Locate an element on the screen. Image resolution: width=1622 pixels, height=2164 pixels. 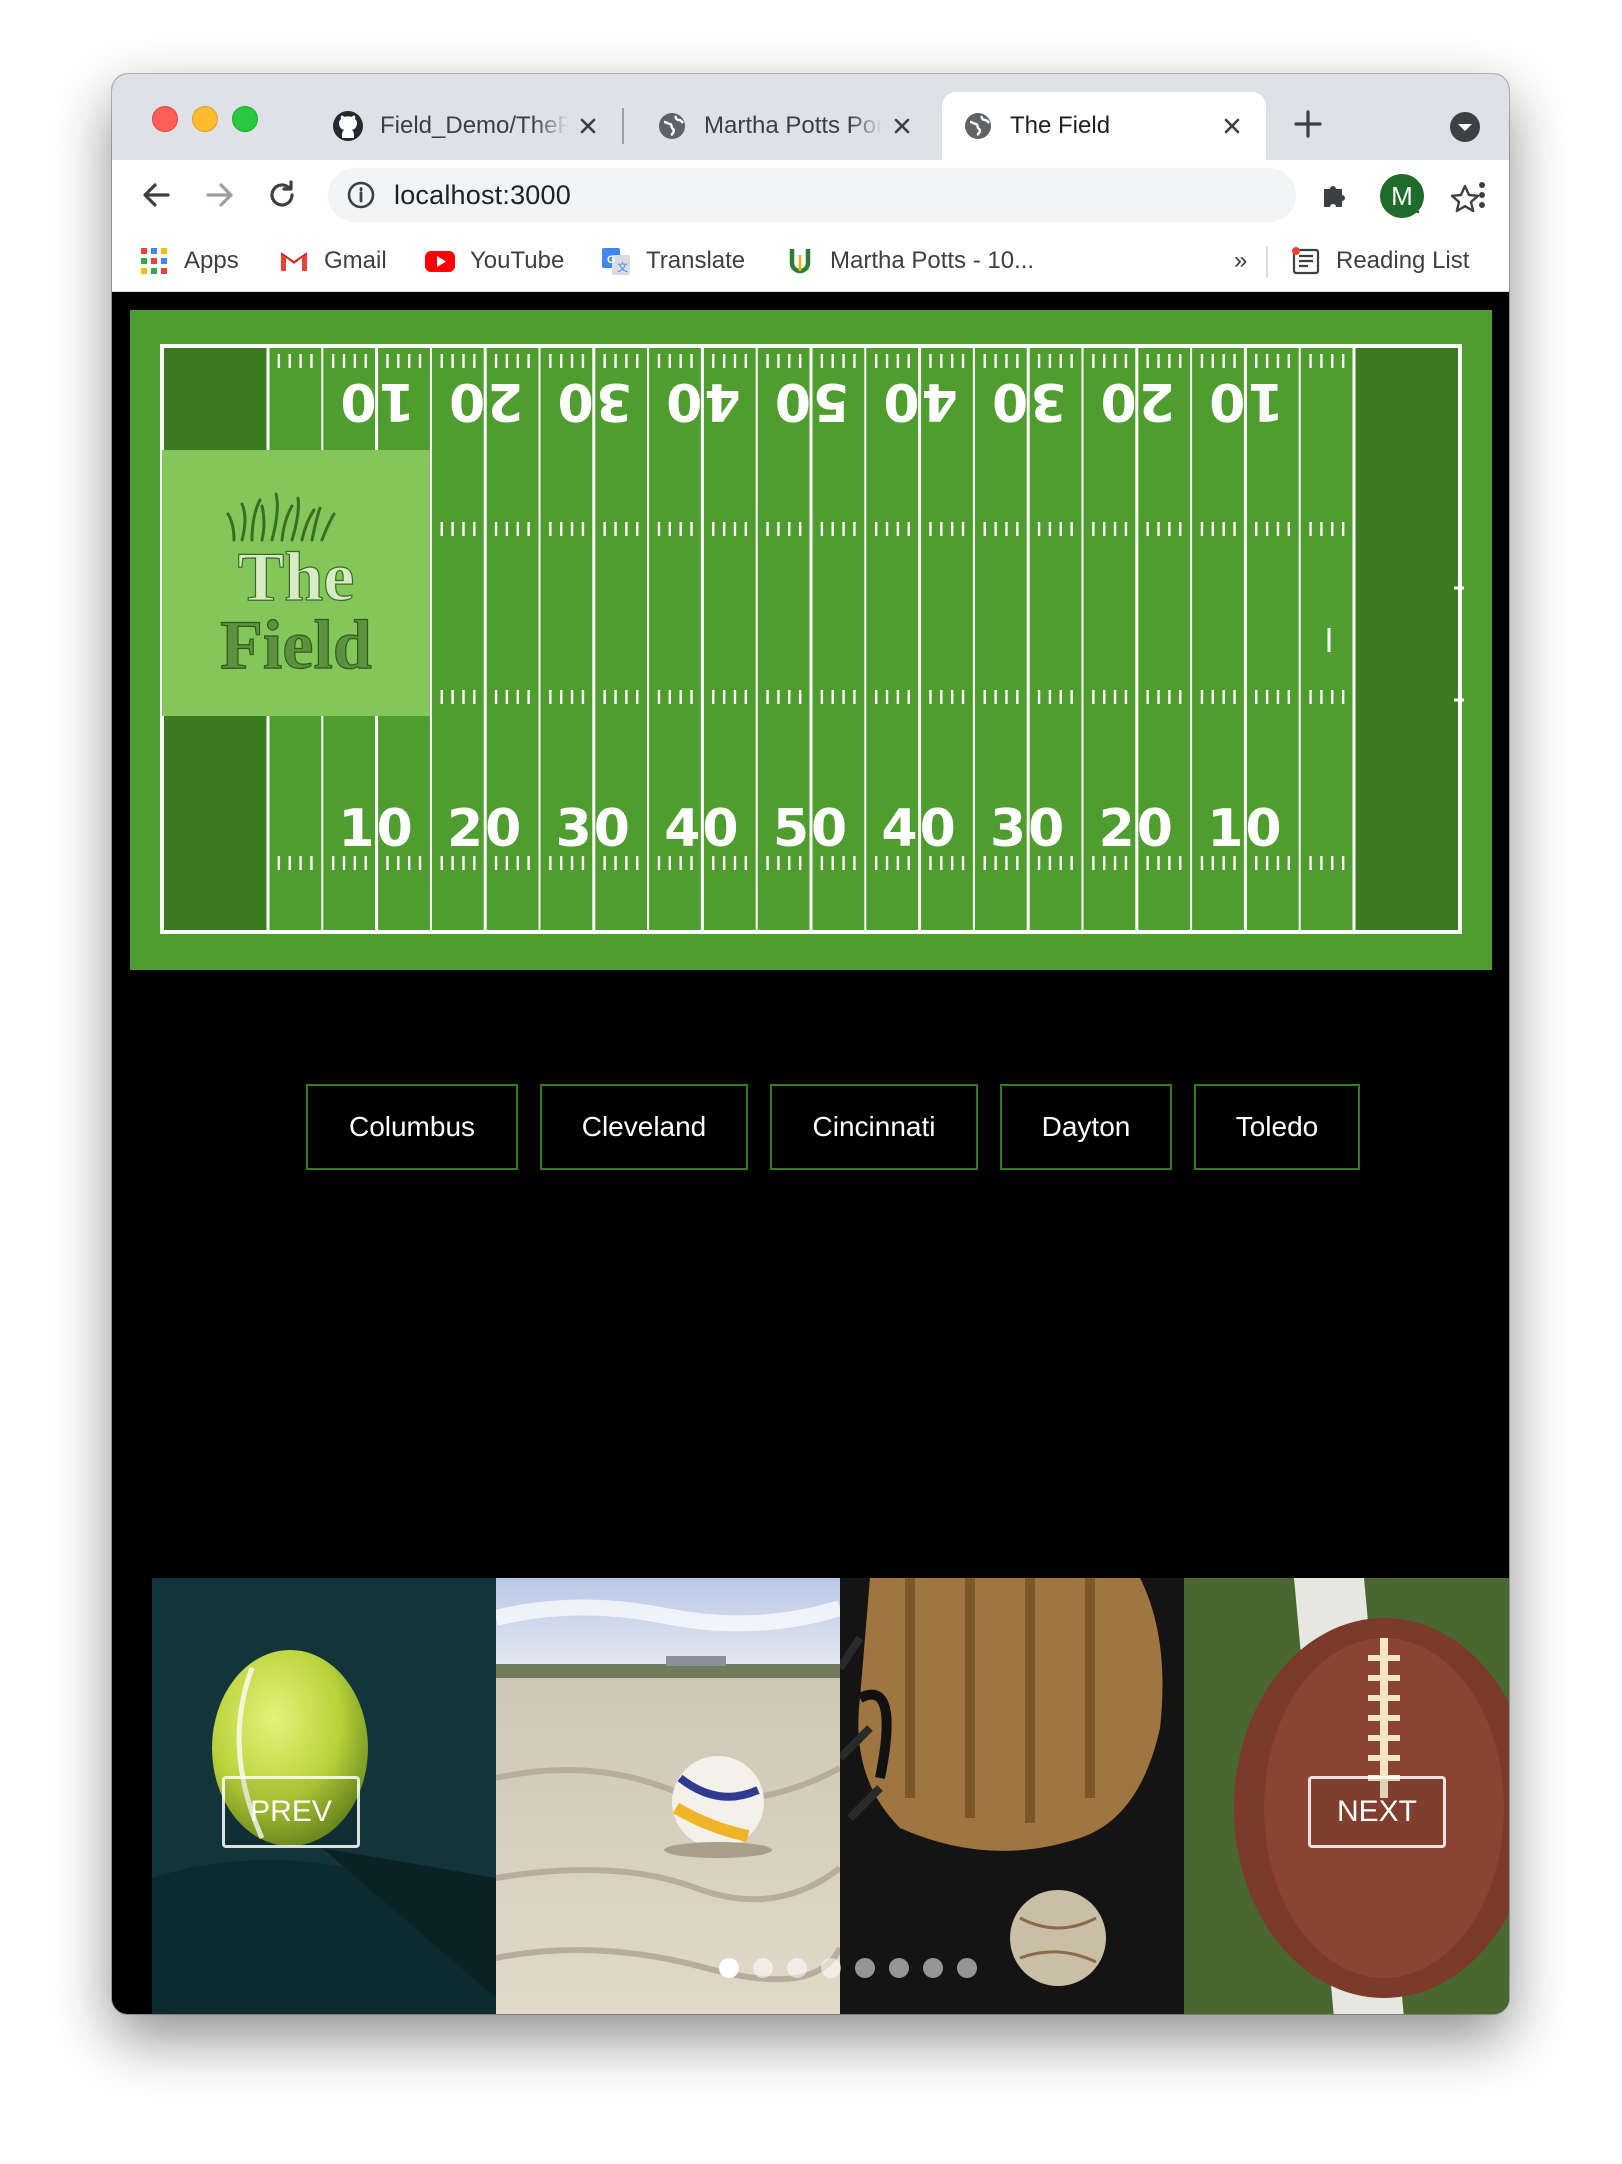
back-arrow-icon is located at coordinates (156, 195).